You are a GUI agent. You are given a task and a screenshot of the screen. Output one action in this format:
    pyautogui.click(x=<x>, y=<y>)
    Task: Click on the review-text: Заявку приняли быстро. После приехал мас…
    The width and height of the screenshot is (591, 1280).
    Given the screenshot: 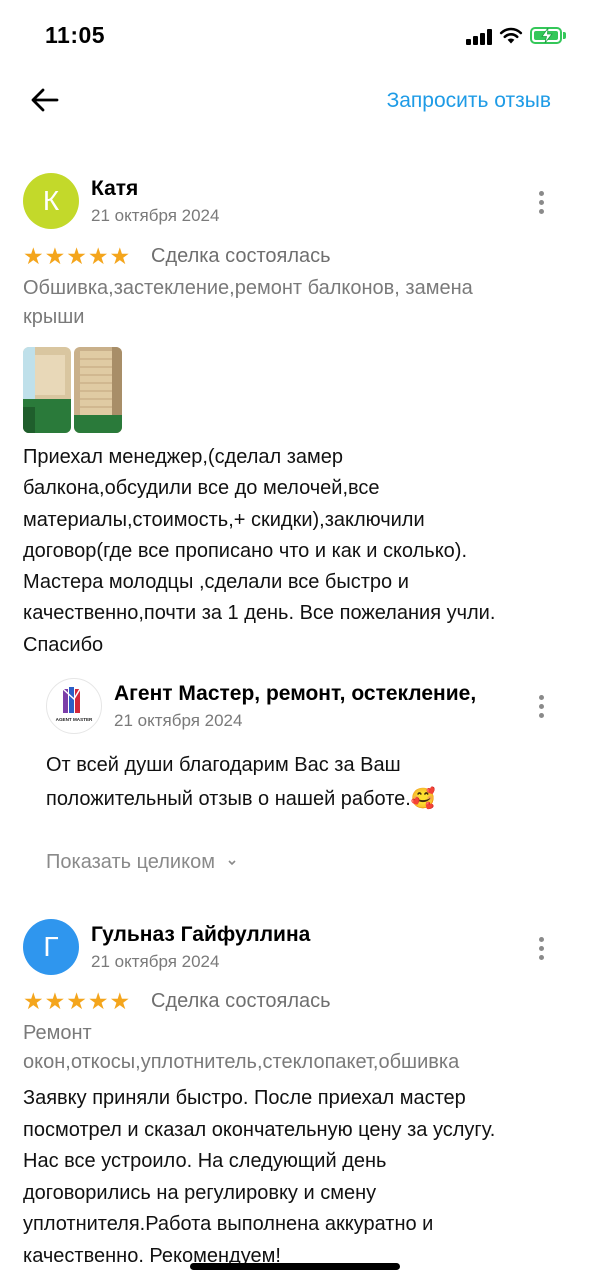 What is the action you would take?
    pyautogui.click(x=259, y=1177)
    